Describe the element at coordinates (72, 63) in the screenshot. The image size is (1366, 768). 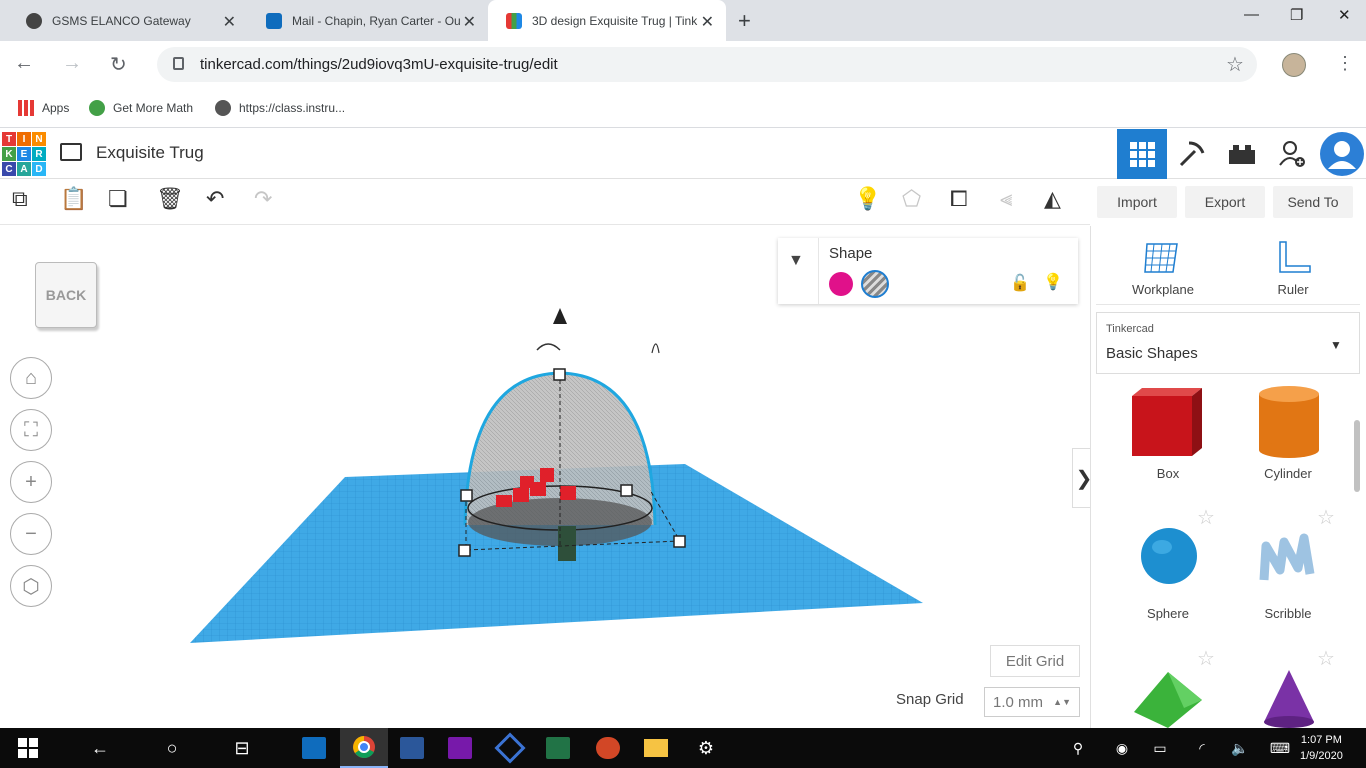
I see `forward-icon: →` at that location.